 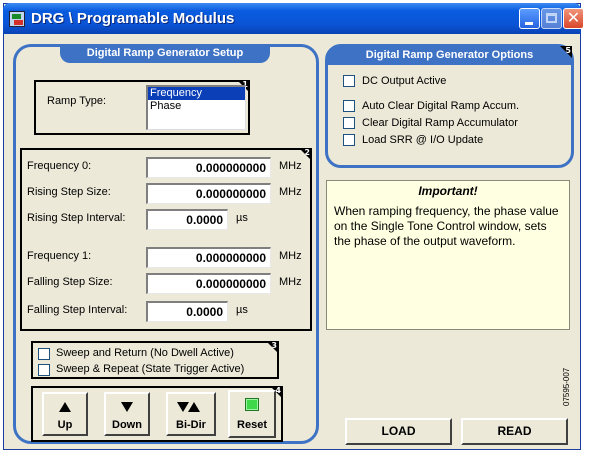 I want to click on clear-accumulator-checkbox, so click(x=349, y=123).